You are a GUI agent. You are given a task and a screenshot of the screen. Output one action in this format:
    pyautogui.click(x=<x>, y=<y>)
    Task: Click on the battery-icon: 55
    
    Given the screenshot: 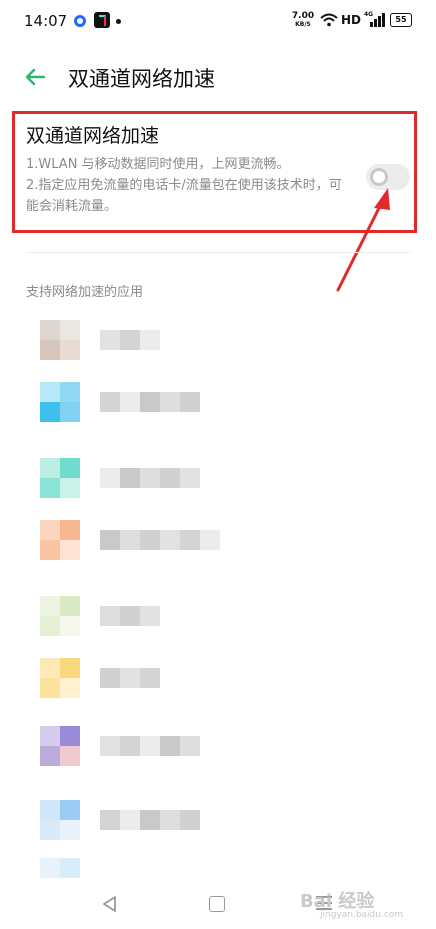 What is the action you would take?
    pyautogui.click(x=401, y=20)
    